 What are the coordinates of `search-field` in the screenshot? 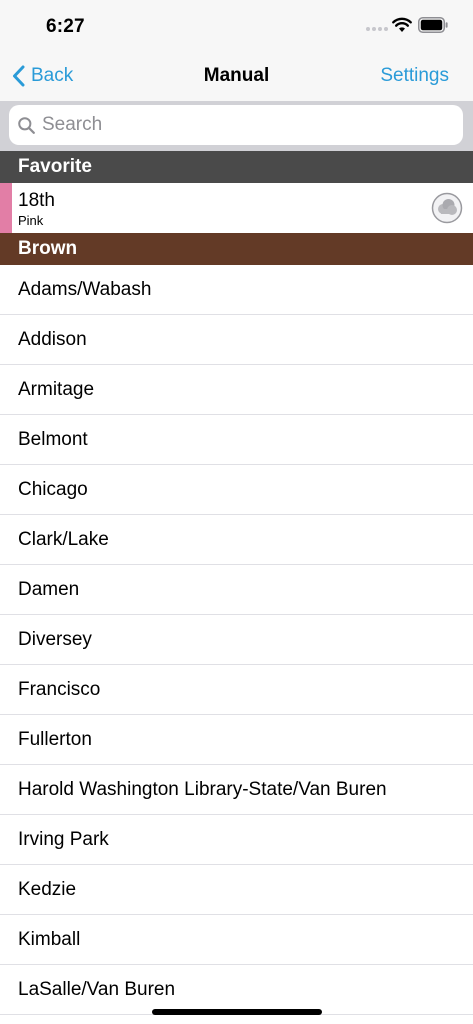 It's located at (236, 125).